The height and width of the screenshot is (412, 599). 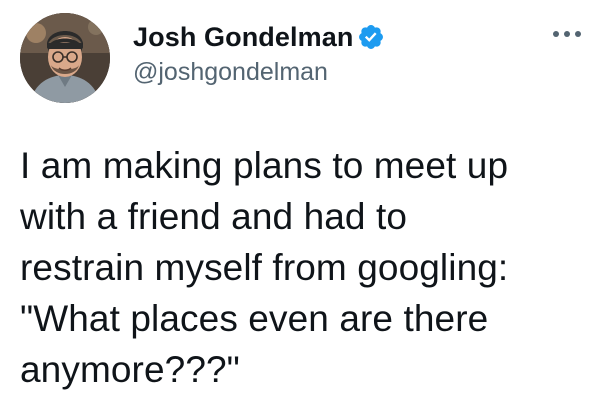 What do you see at coordinates (254, 318) in the screenshot?
I see `tweet-text-line: "What places even are there` at bounding box center [254, 318].